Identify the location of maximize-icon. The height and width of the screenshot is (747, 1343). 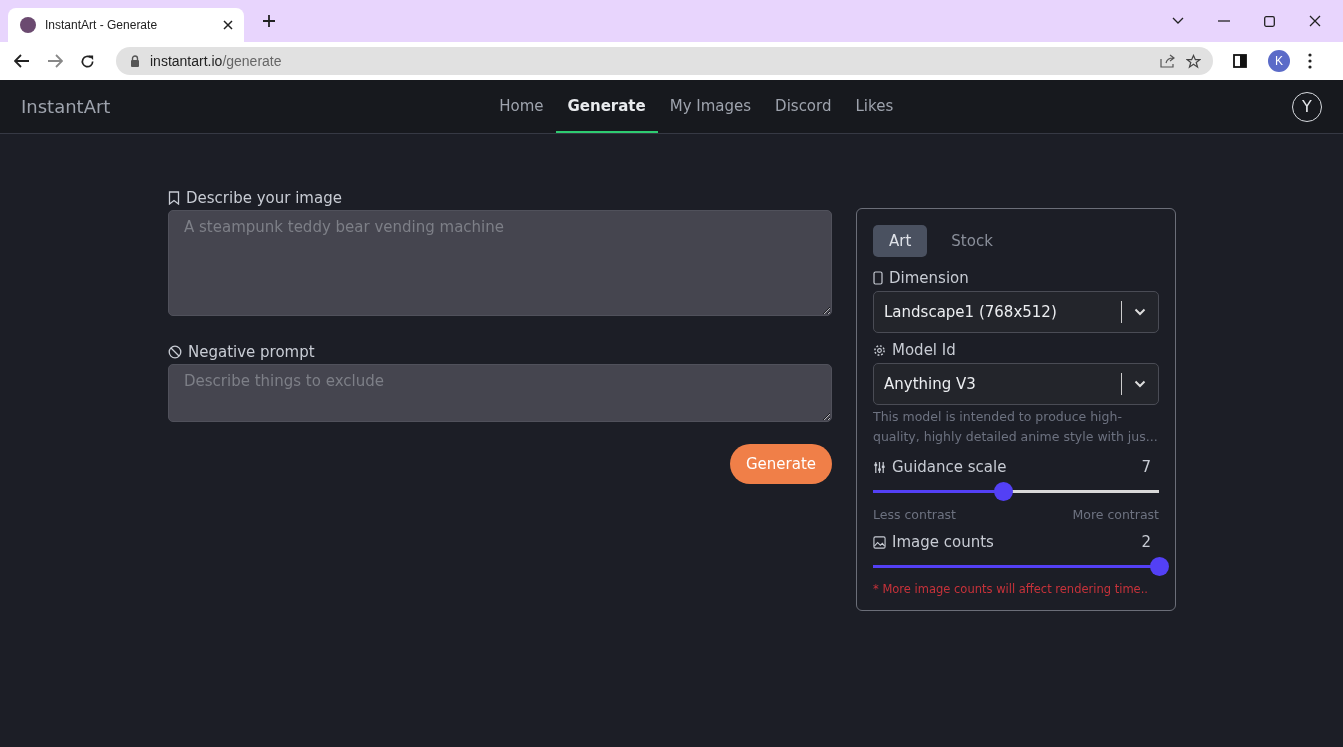
(1269, 21).